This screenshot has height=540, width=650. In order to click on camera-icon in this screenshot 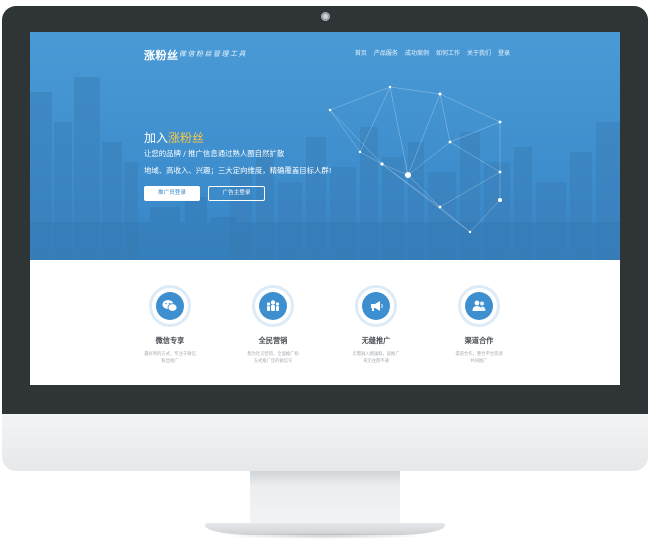, I will do `click(325, 16)`.